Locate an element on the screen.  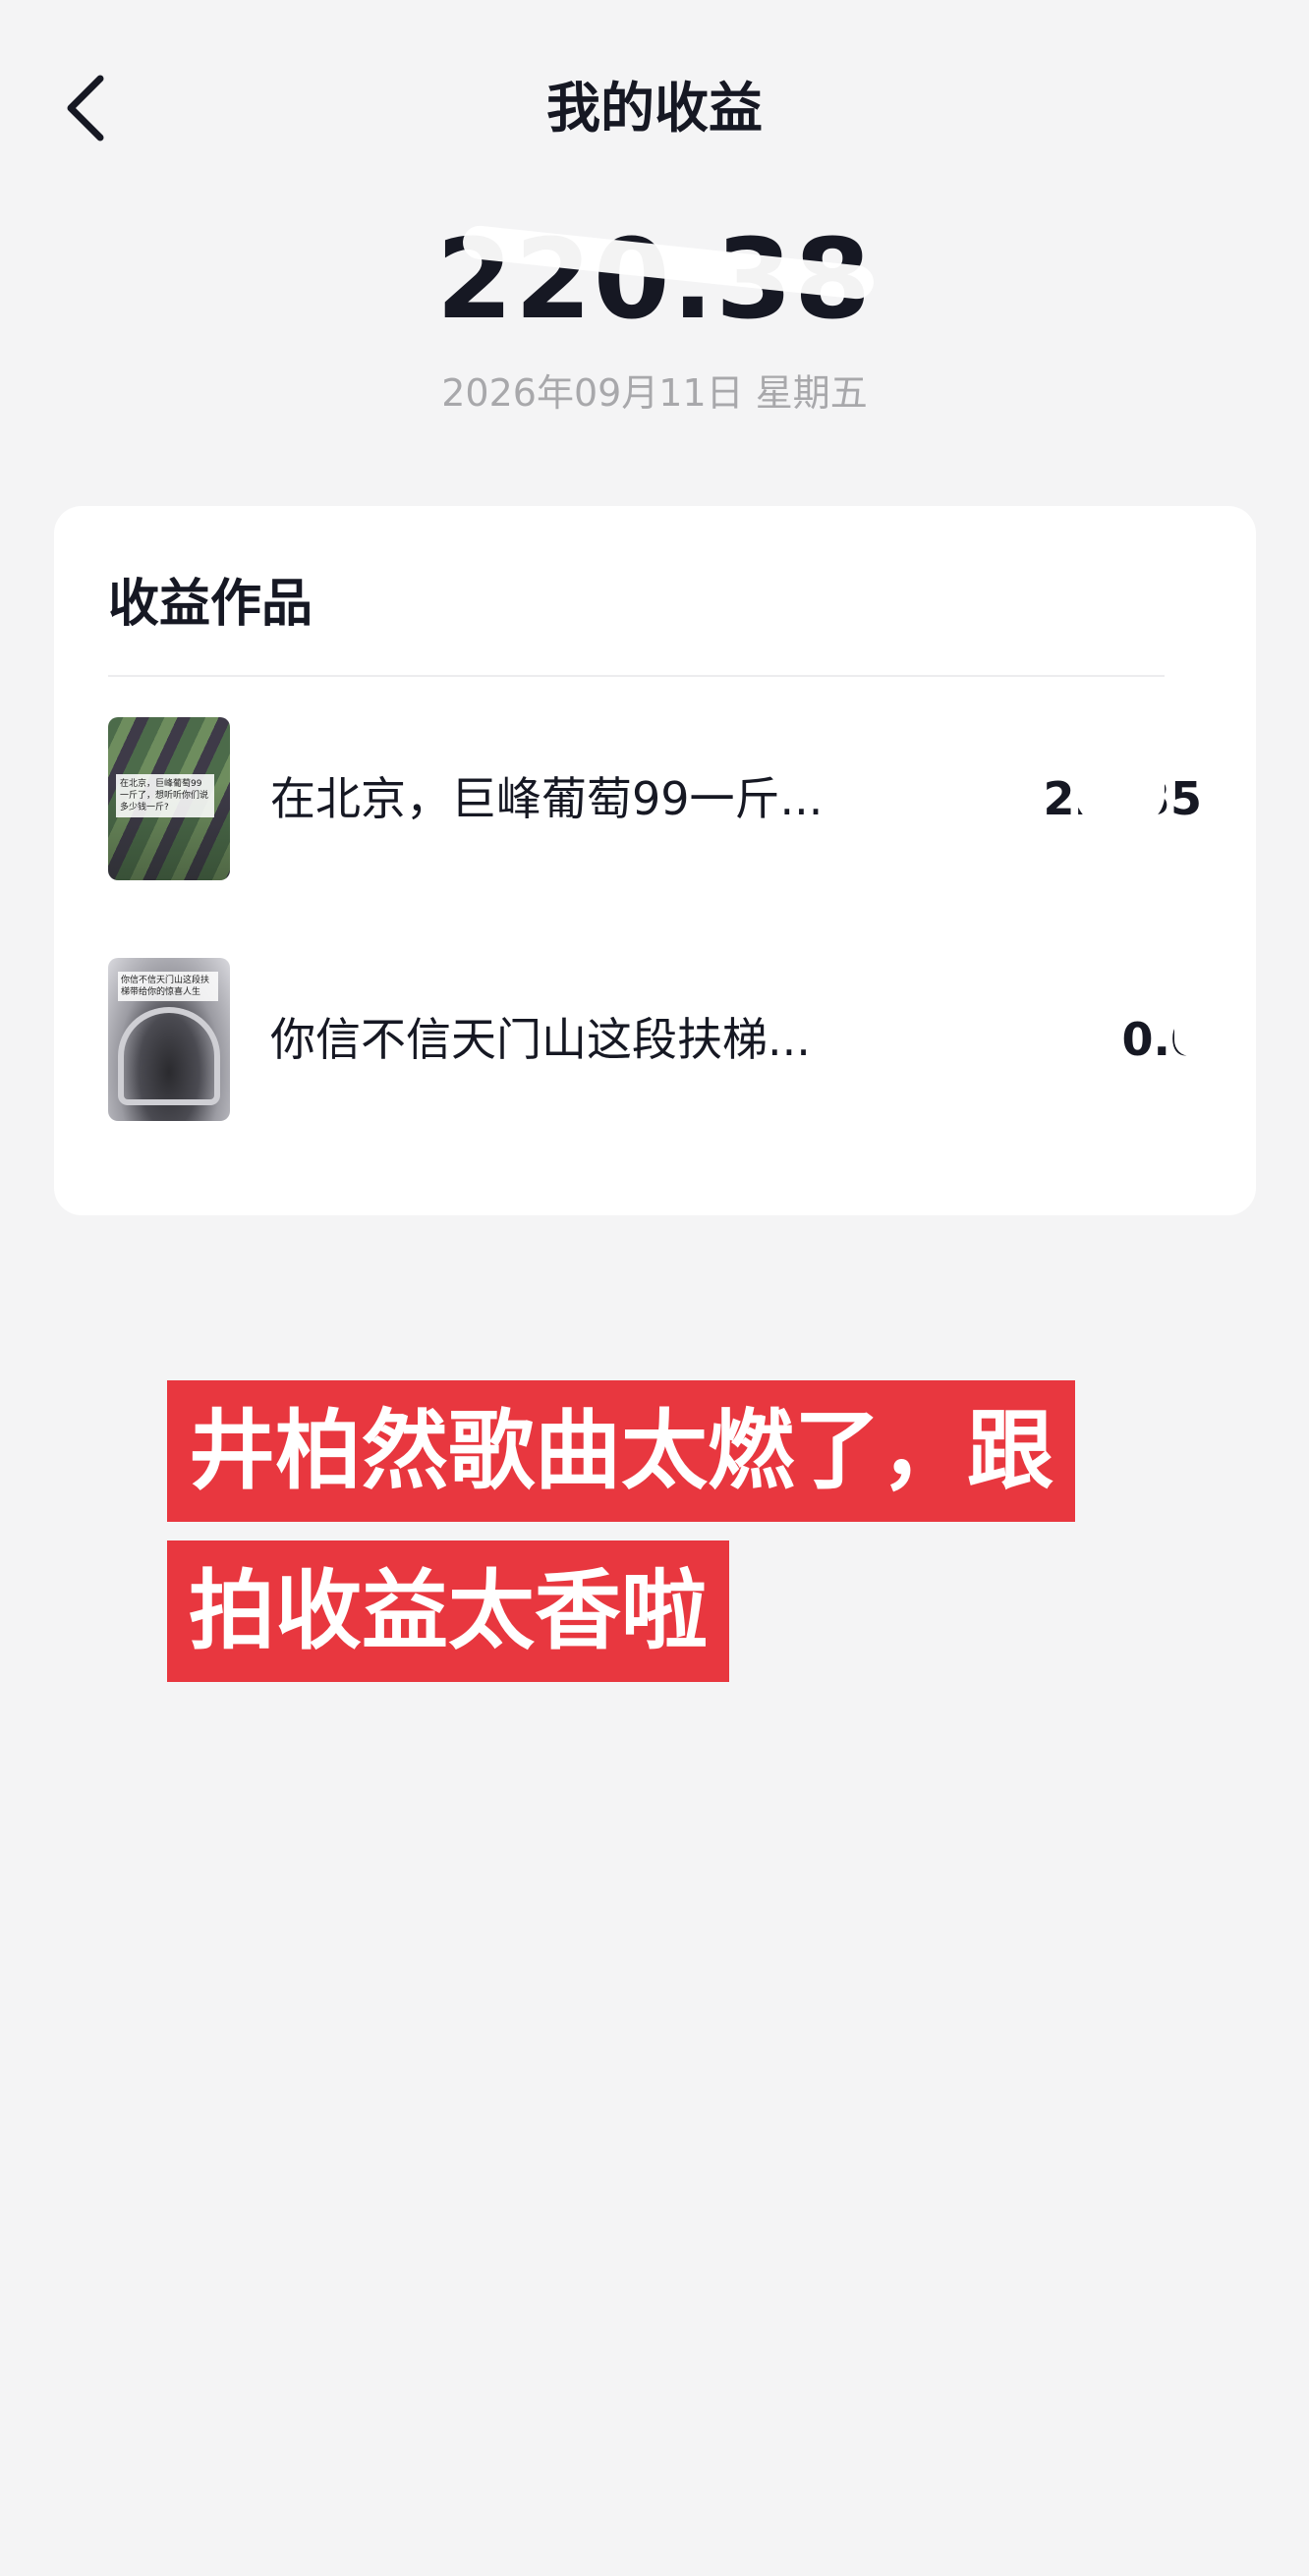
work-thumbnail: 你信不信天门山这段扶梯带给你的惊喜人生 is located at coordinates (169, 1039).